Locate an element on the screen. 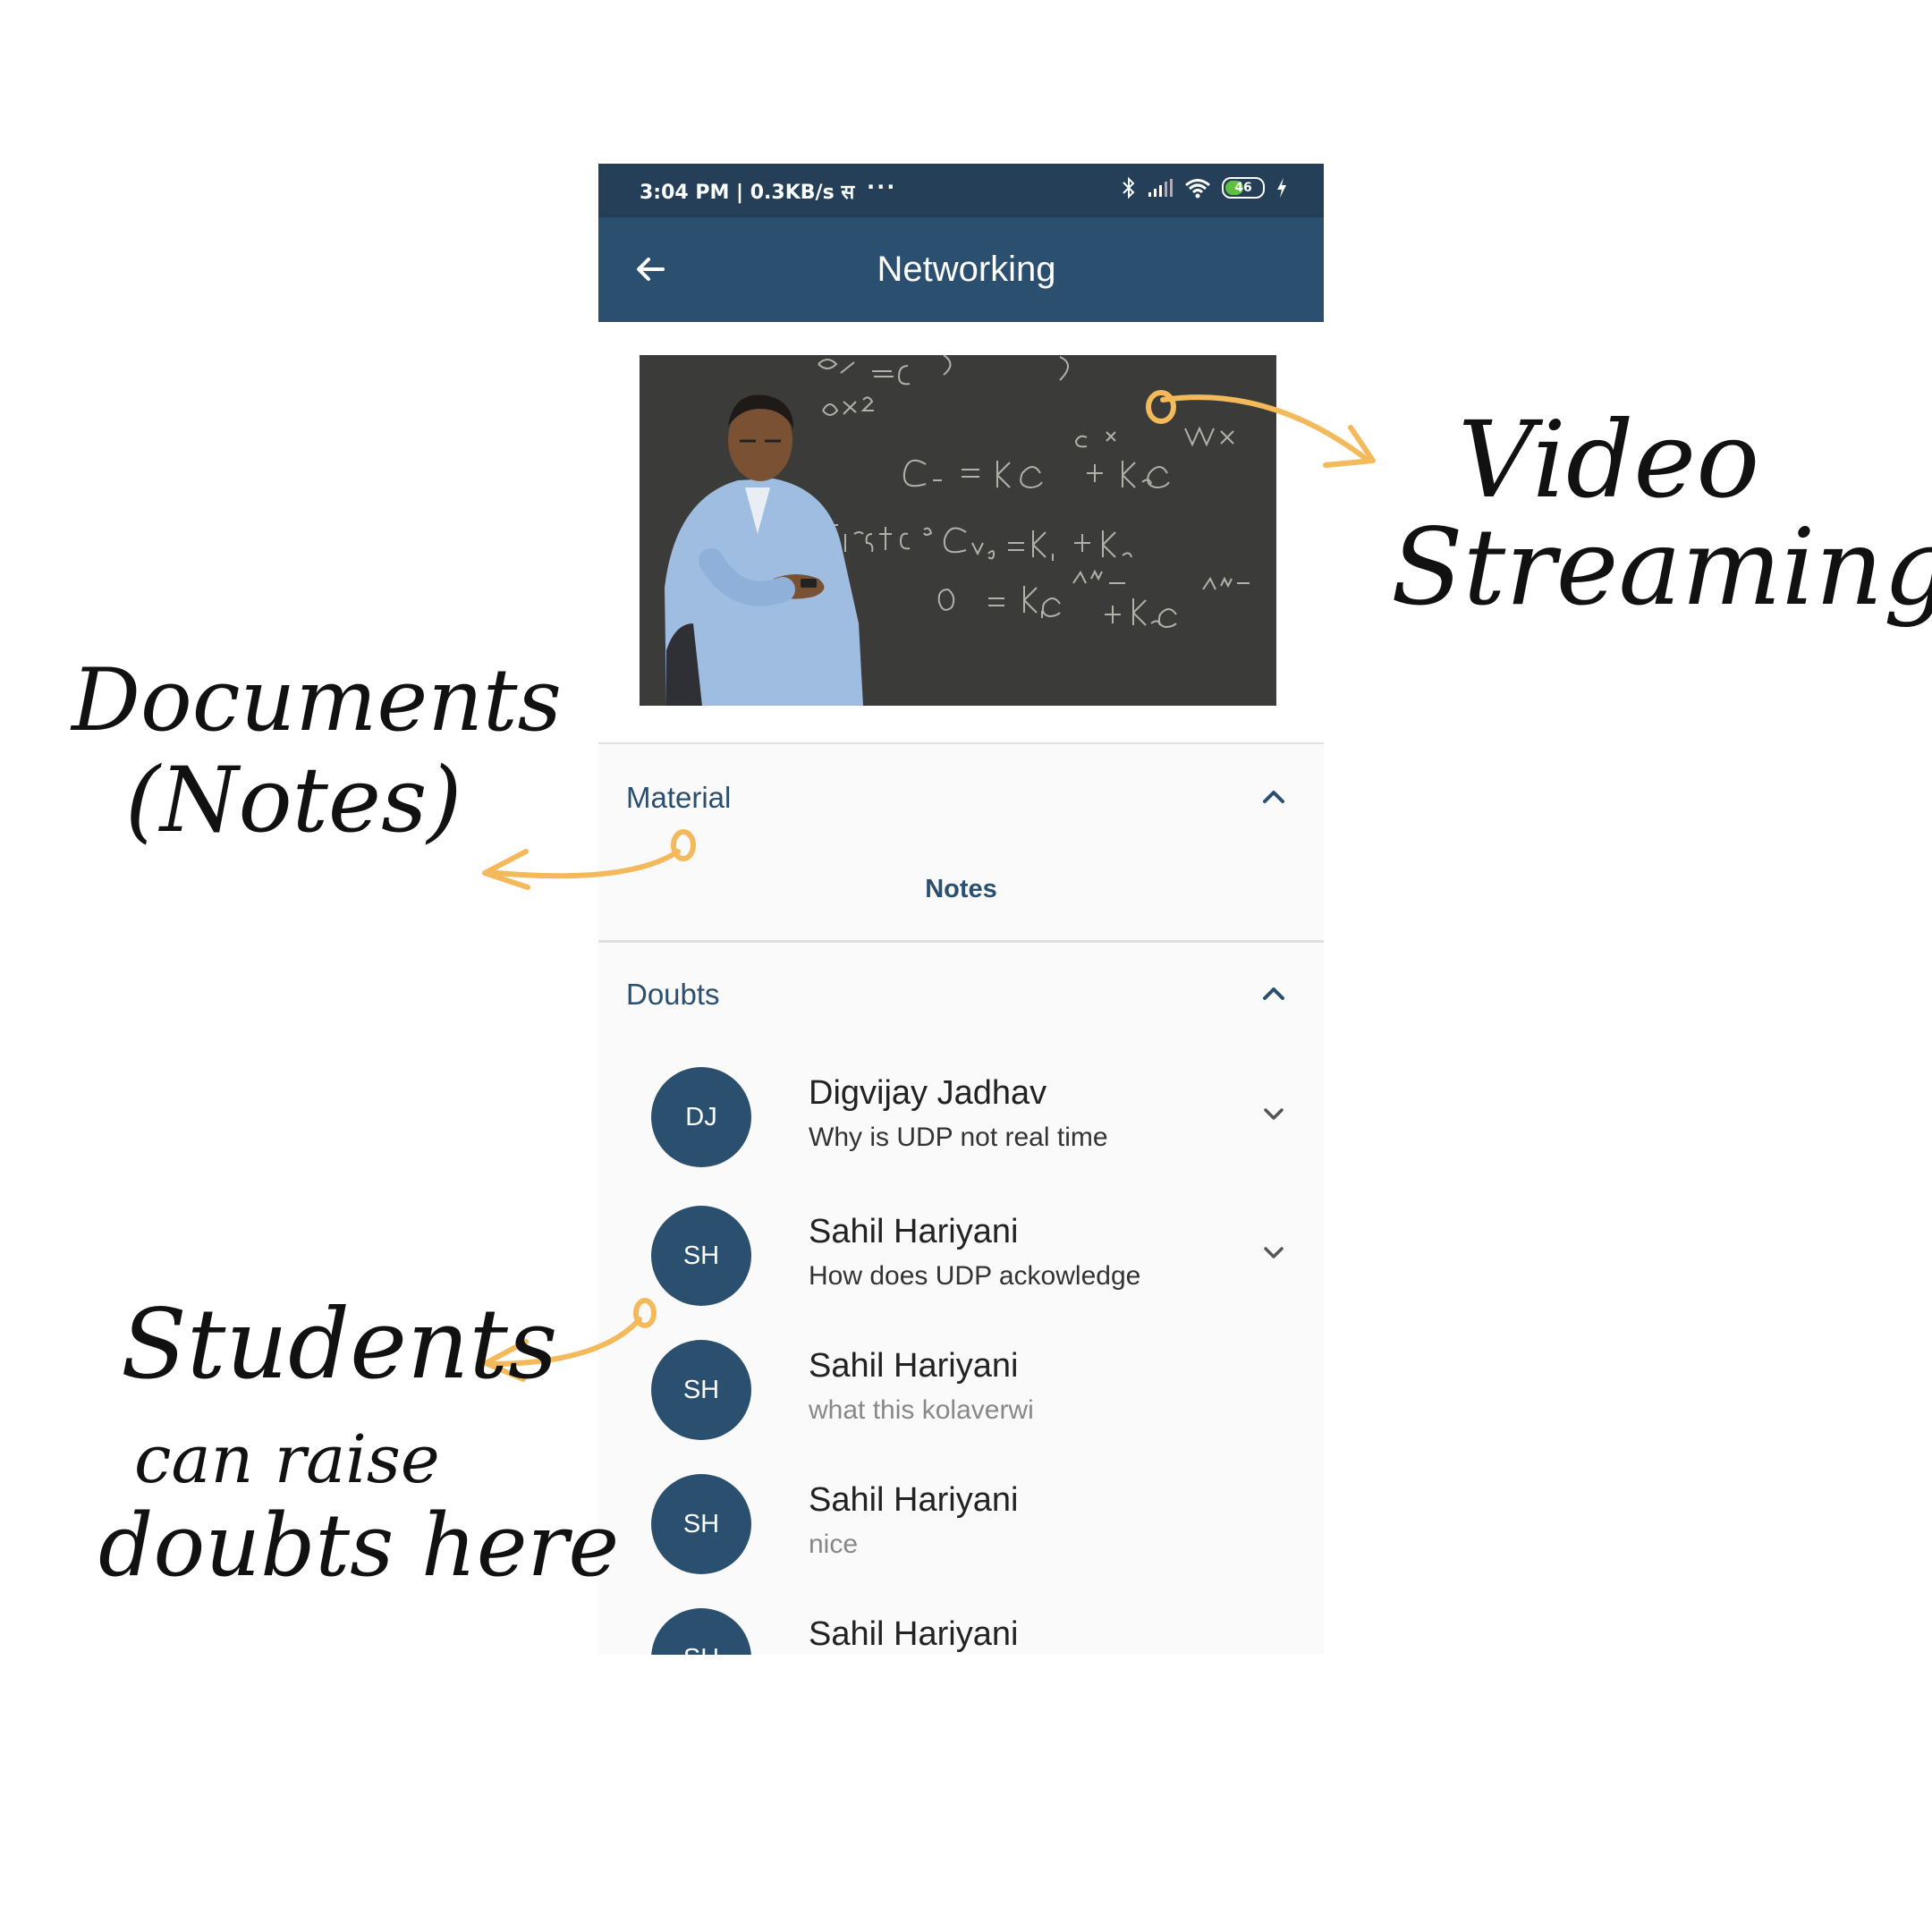  annotation-documents: Documents is located at coordinates (317, 700).